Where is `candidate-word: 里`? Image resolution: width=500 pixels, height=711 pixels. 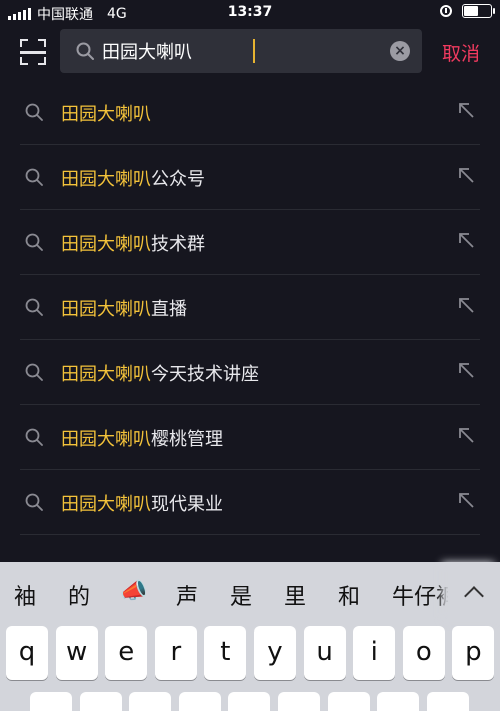 candidate-word: 里 is located at coordinates (295, 595).